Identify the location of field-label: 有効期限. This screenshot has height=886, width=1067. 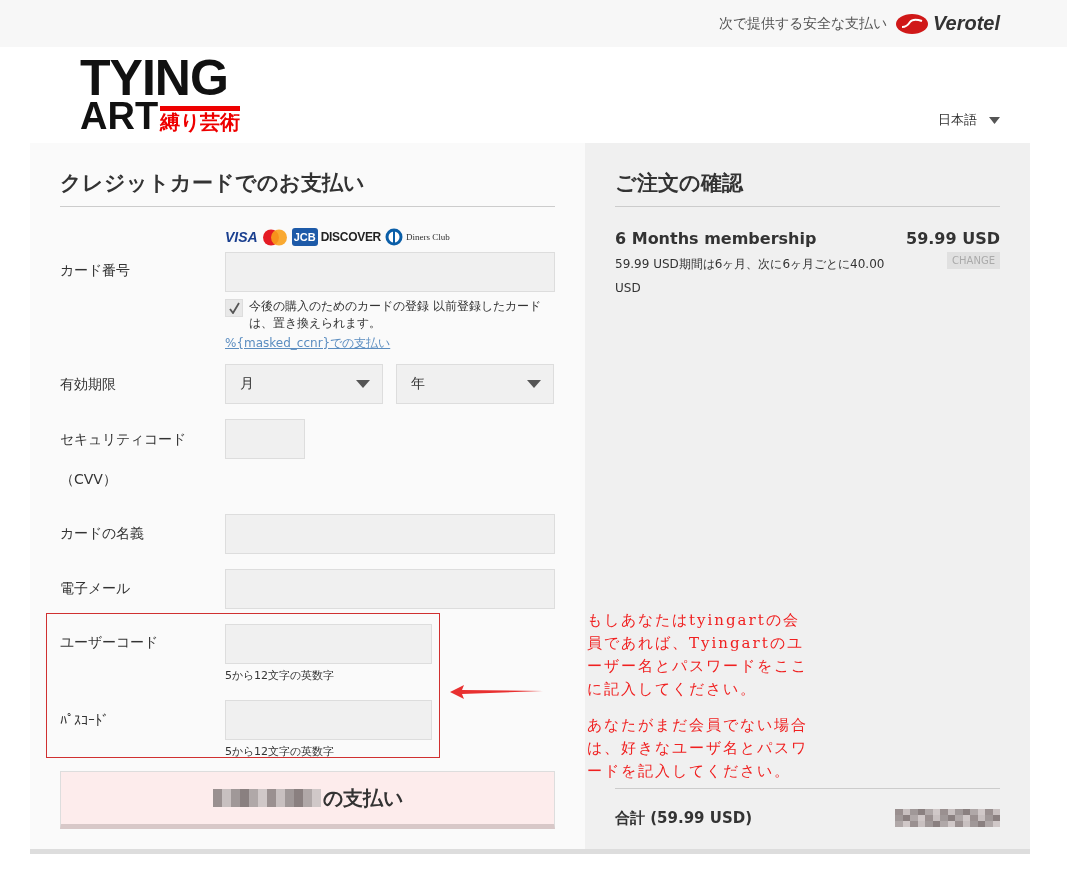
(88, 385).